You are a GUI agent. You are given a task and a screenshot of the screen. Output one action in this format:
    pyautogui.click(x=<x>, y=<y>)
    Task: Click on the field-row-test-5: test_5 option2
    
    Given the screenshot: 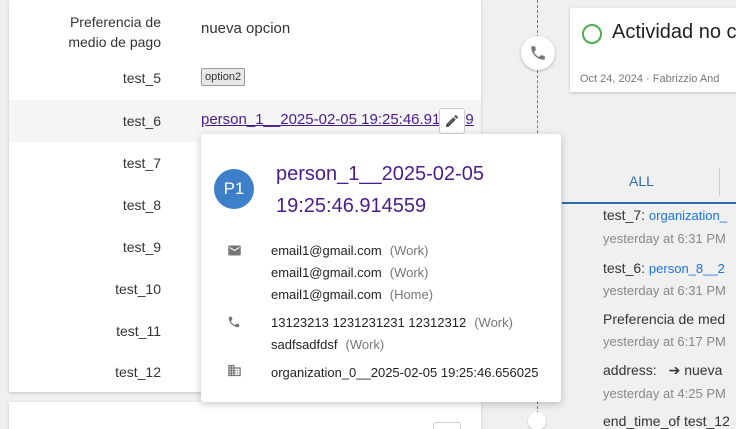 What is the action you would take?
    pyautogui.click(x=245, y=78)
    